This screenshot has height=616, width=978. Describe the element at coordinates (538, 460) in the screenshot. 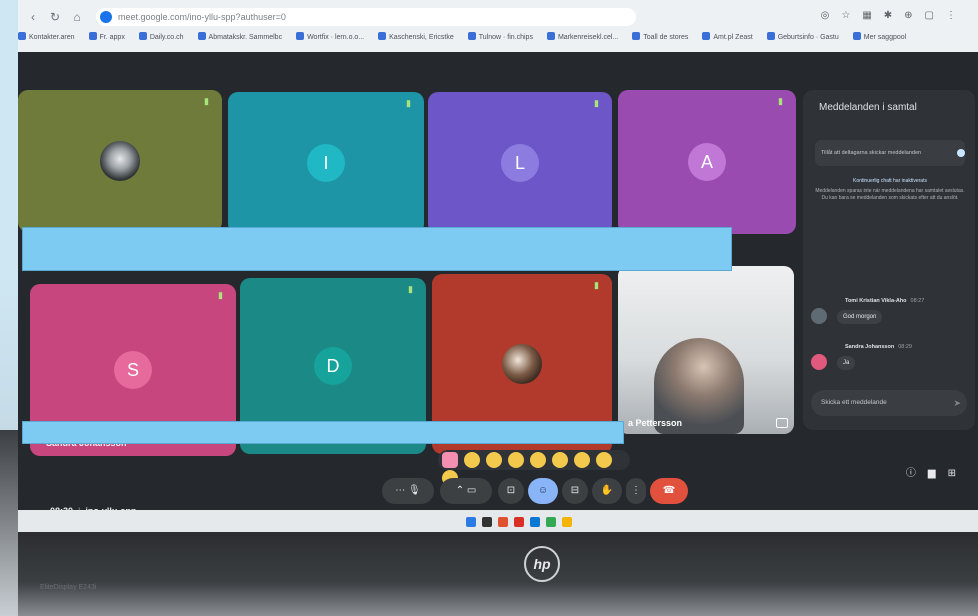

I see `laugh-reaction-icon` at that location.